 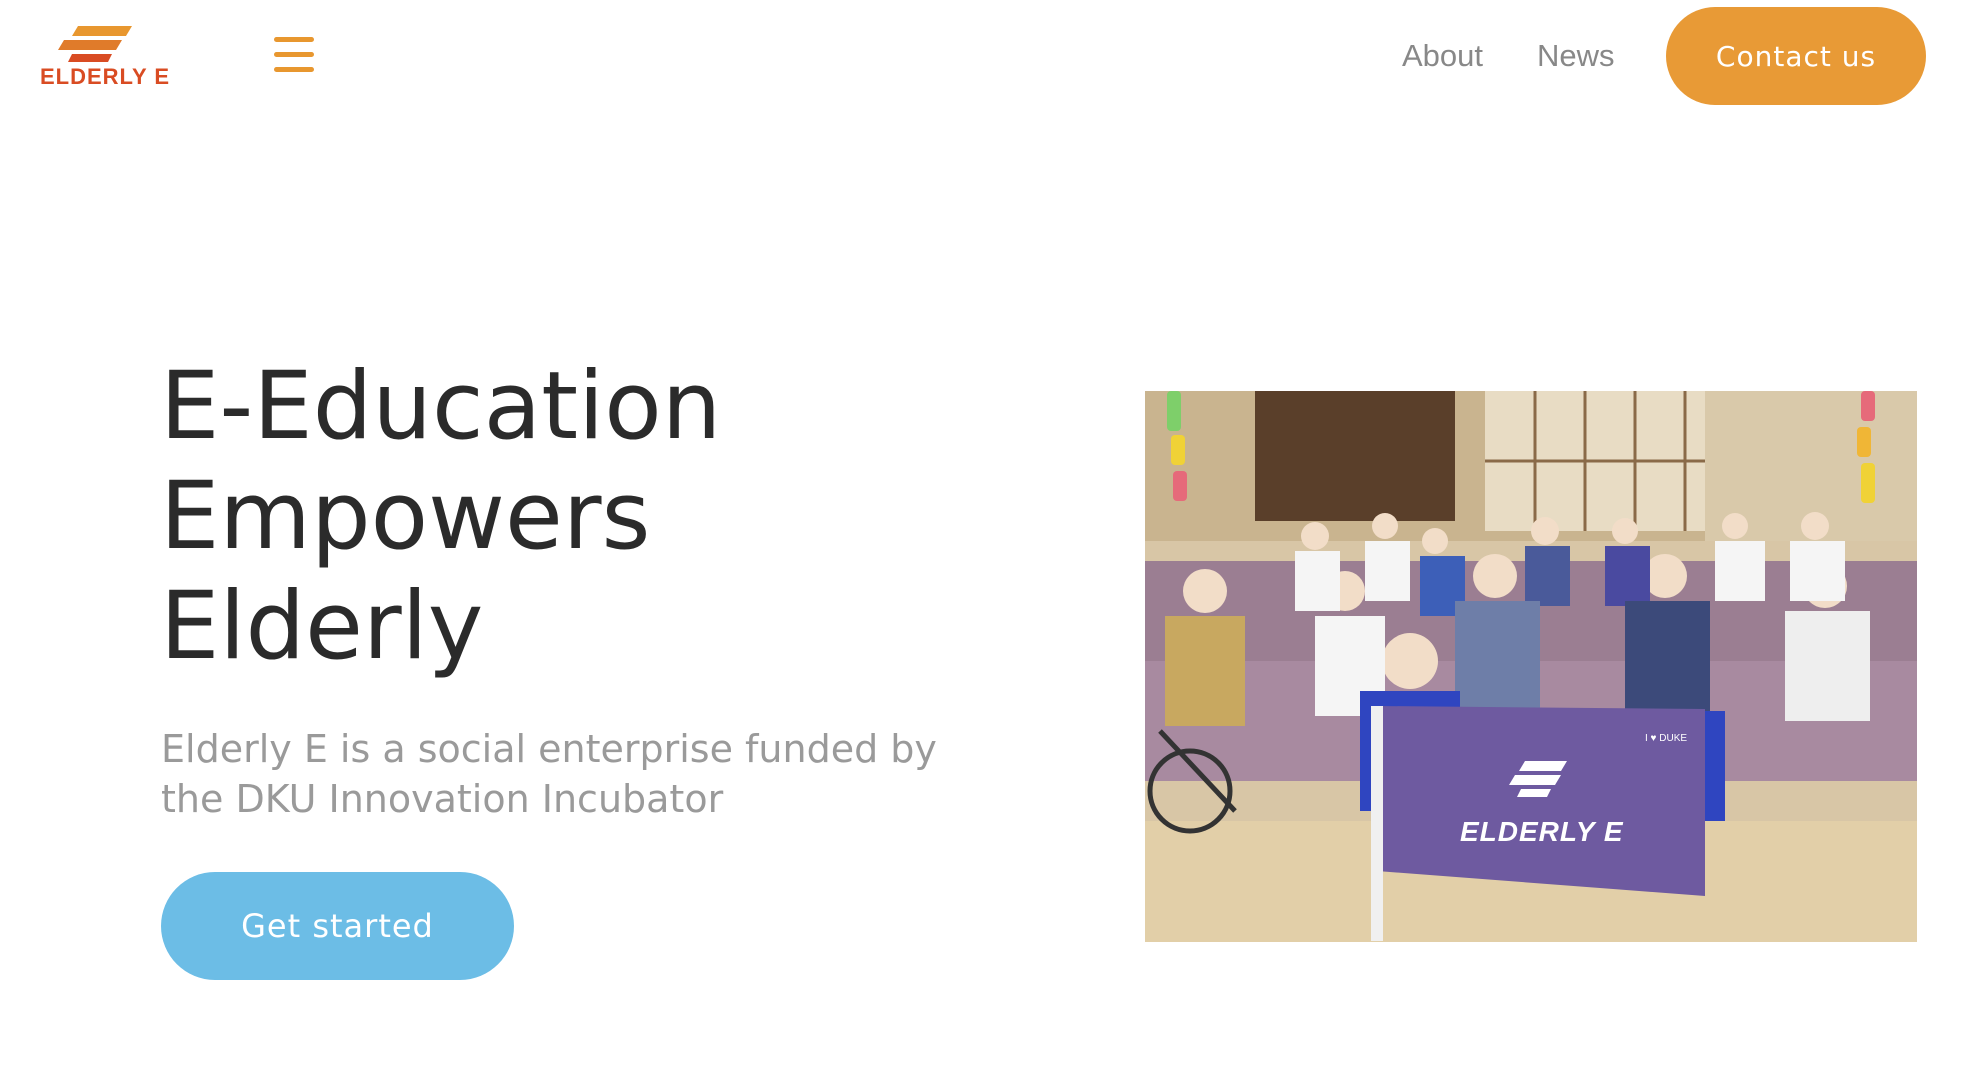 What do you see at coordinates (442, 799) in the screenshot?
I see `hero-subtitle-line-2: the DKU Innovation Incubator` at bounding box center [442, 799].